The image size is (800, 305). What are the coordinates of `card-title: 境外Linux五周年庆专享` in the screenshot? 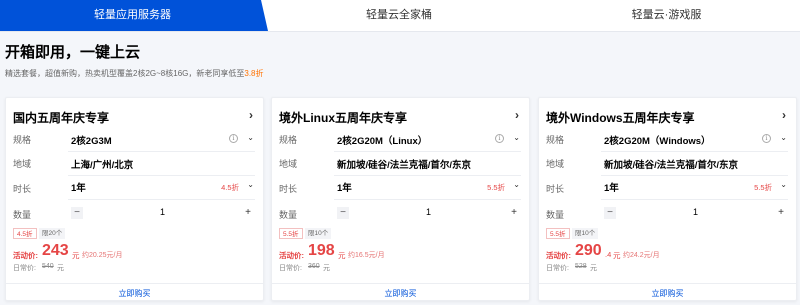 It's located at (343, 118).